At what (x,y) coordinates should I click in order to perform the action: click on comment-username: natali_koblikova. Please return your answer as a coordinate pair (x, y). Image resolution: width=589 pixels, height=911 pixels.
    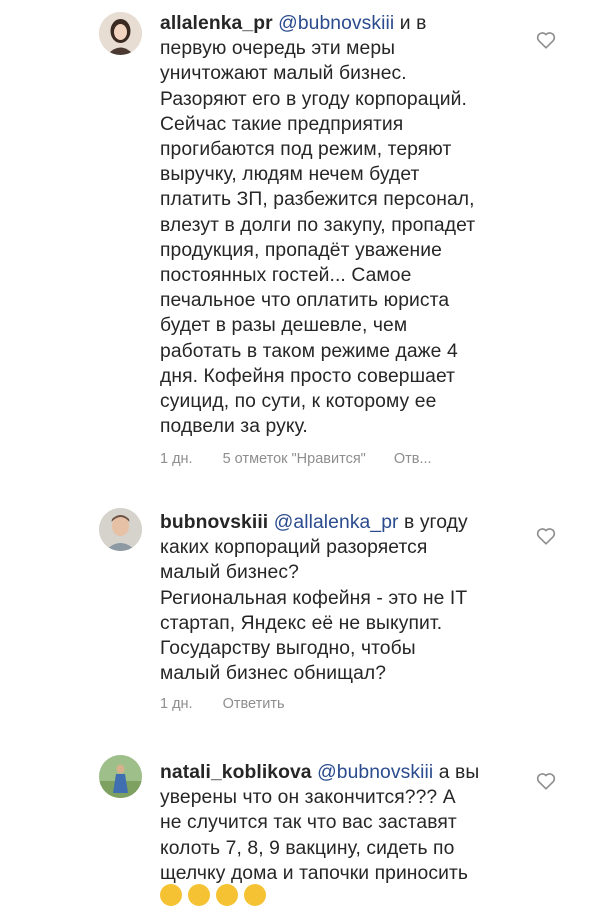
    Looking at the image, I should click on (236, 772).